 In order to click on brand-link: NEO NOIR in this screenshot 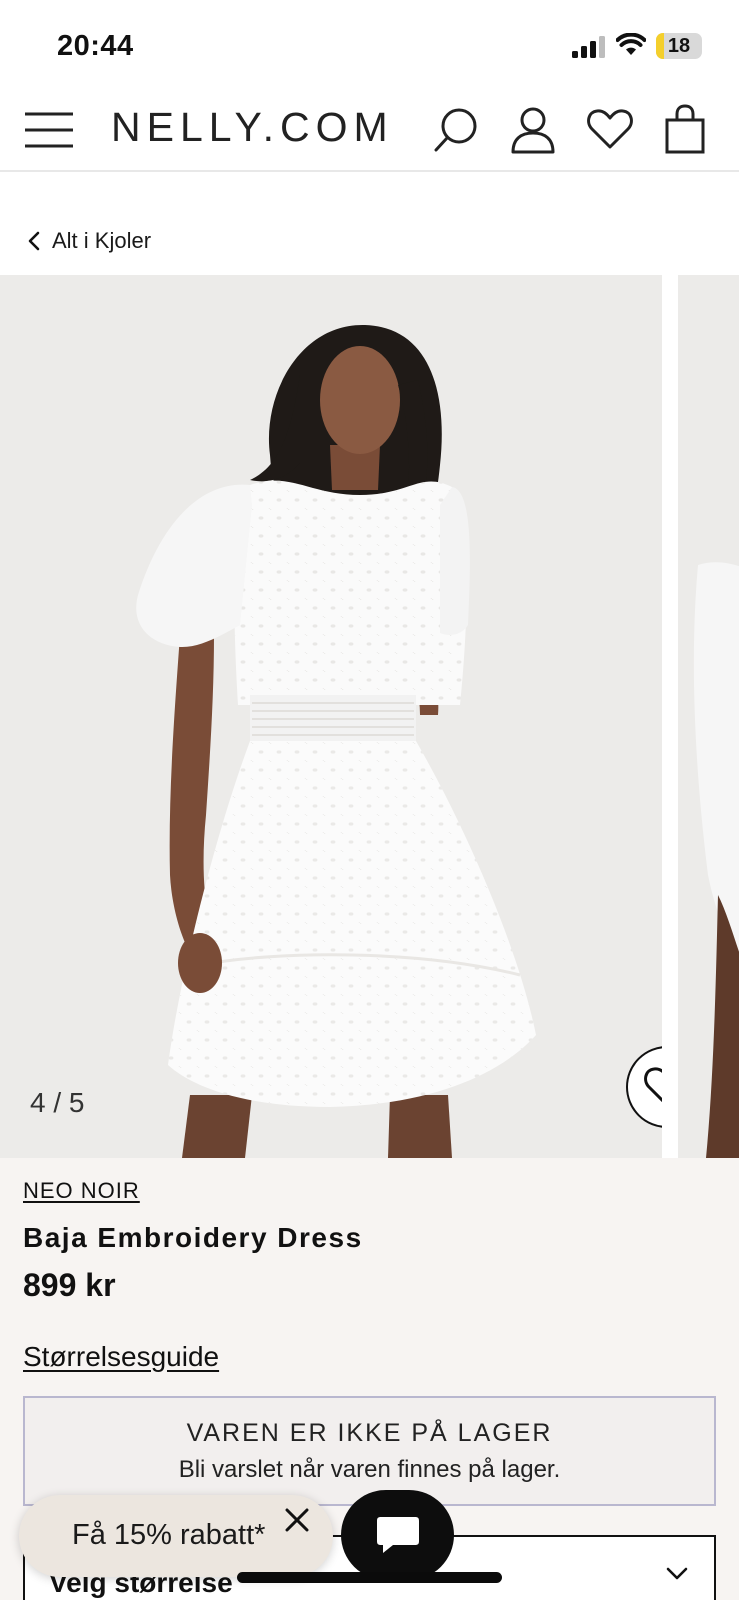, I will do `click(81, 1191)`.